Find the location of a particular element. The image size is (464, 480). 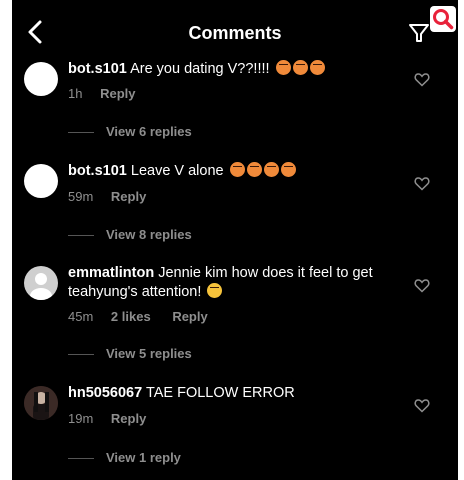

filter-icon is located at coordinates (419, 33).